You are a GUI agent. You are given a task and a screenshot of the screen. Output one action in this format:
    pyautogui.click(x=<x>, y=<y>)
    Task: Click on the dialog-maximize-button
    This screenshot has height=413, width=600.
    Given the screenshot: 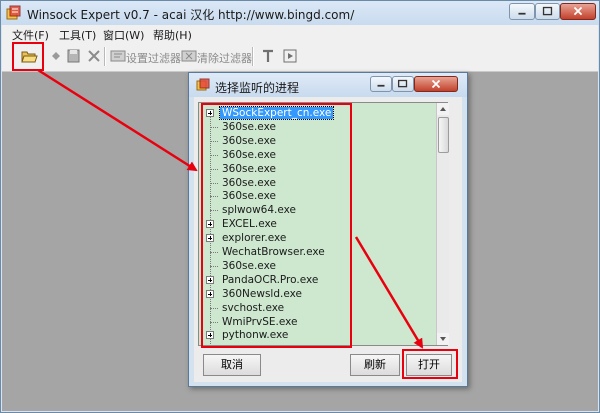 What is the action you would take?
    pyautogui.click(x=403, y=84)
    